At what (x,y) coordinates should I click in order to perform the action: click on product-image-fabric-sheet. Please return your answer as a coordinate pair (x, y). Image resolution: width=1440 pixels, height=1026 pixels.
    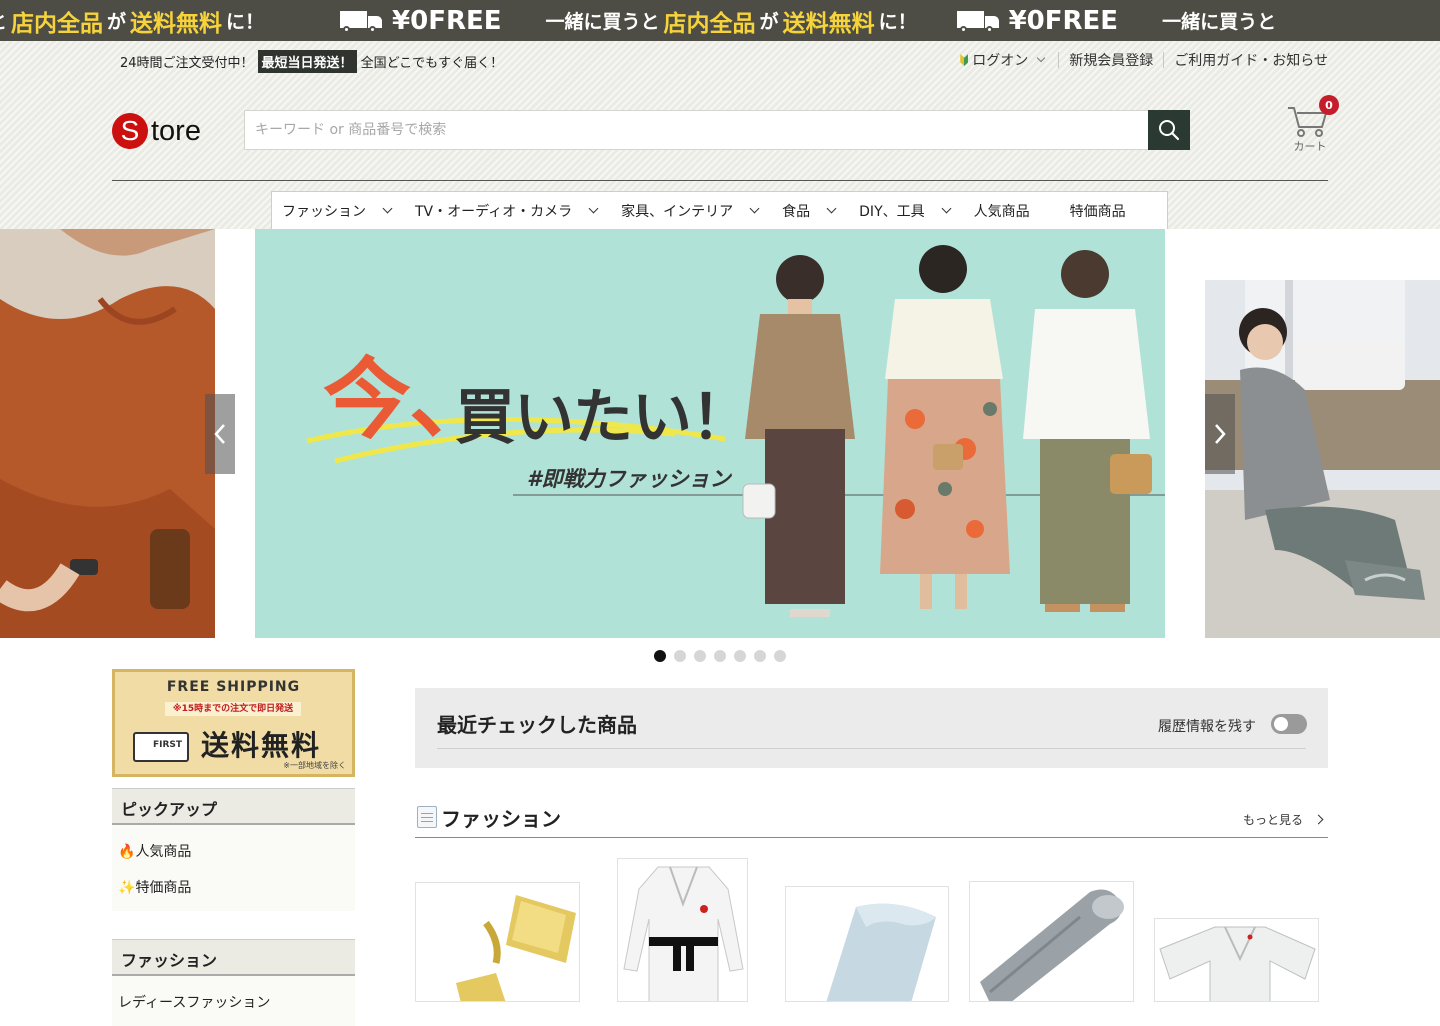
    Looking at the image, I should click on (867, 944).